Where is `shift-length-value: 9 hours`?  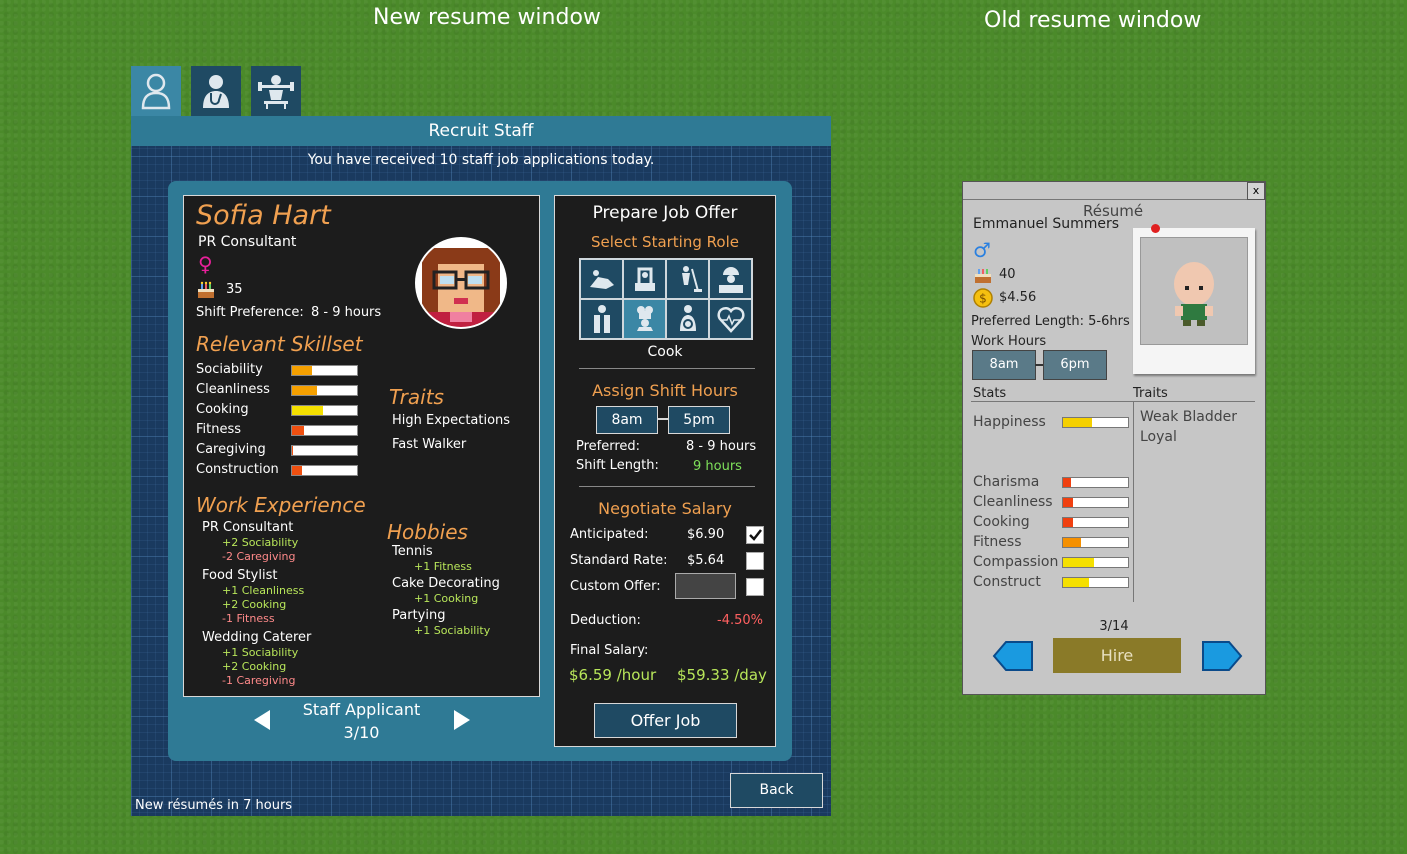
shift-length-value: 9 hours is located at coordinates (717, 466).